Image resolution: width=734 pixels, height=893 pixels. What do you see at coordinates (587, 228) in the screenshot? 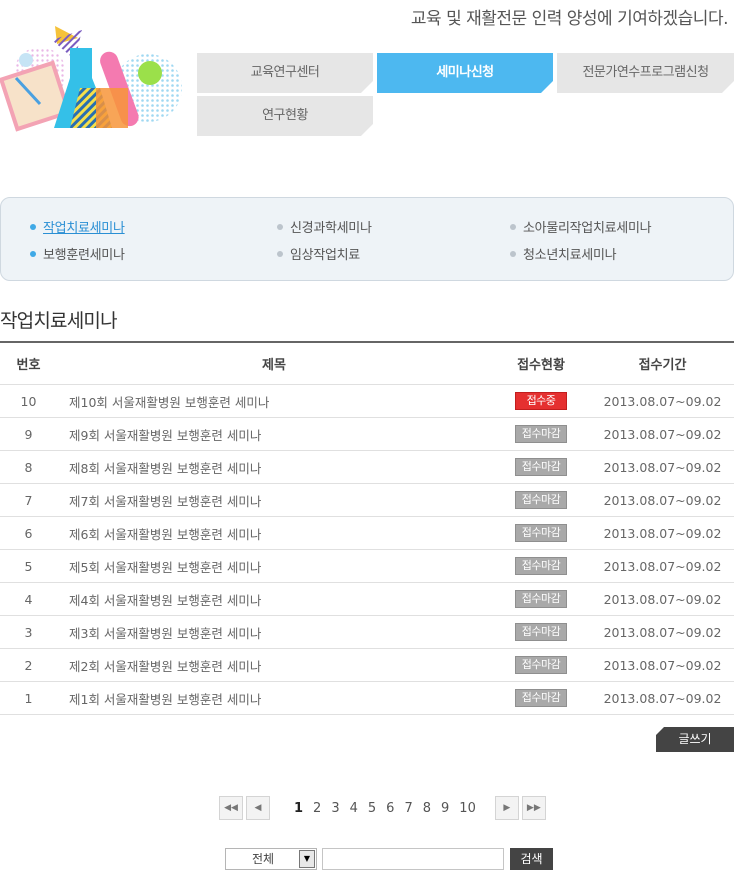
I see `subnav-item-label: 소아물리작업치료세미나` at bounding box center [587, 228].